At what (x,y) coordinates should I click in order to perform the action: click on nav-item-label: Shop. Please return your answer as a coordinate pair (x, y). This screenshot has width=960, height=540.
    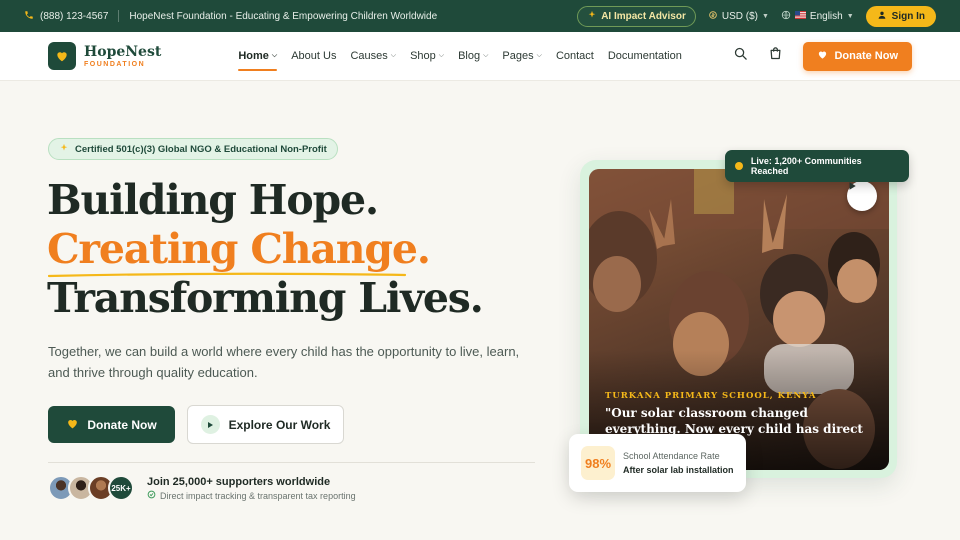
    Looking at the image, I should click on (423, 56).